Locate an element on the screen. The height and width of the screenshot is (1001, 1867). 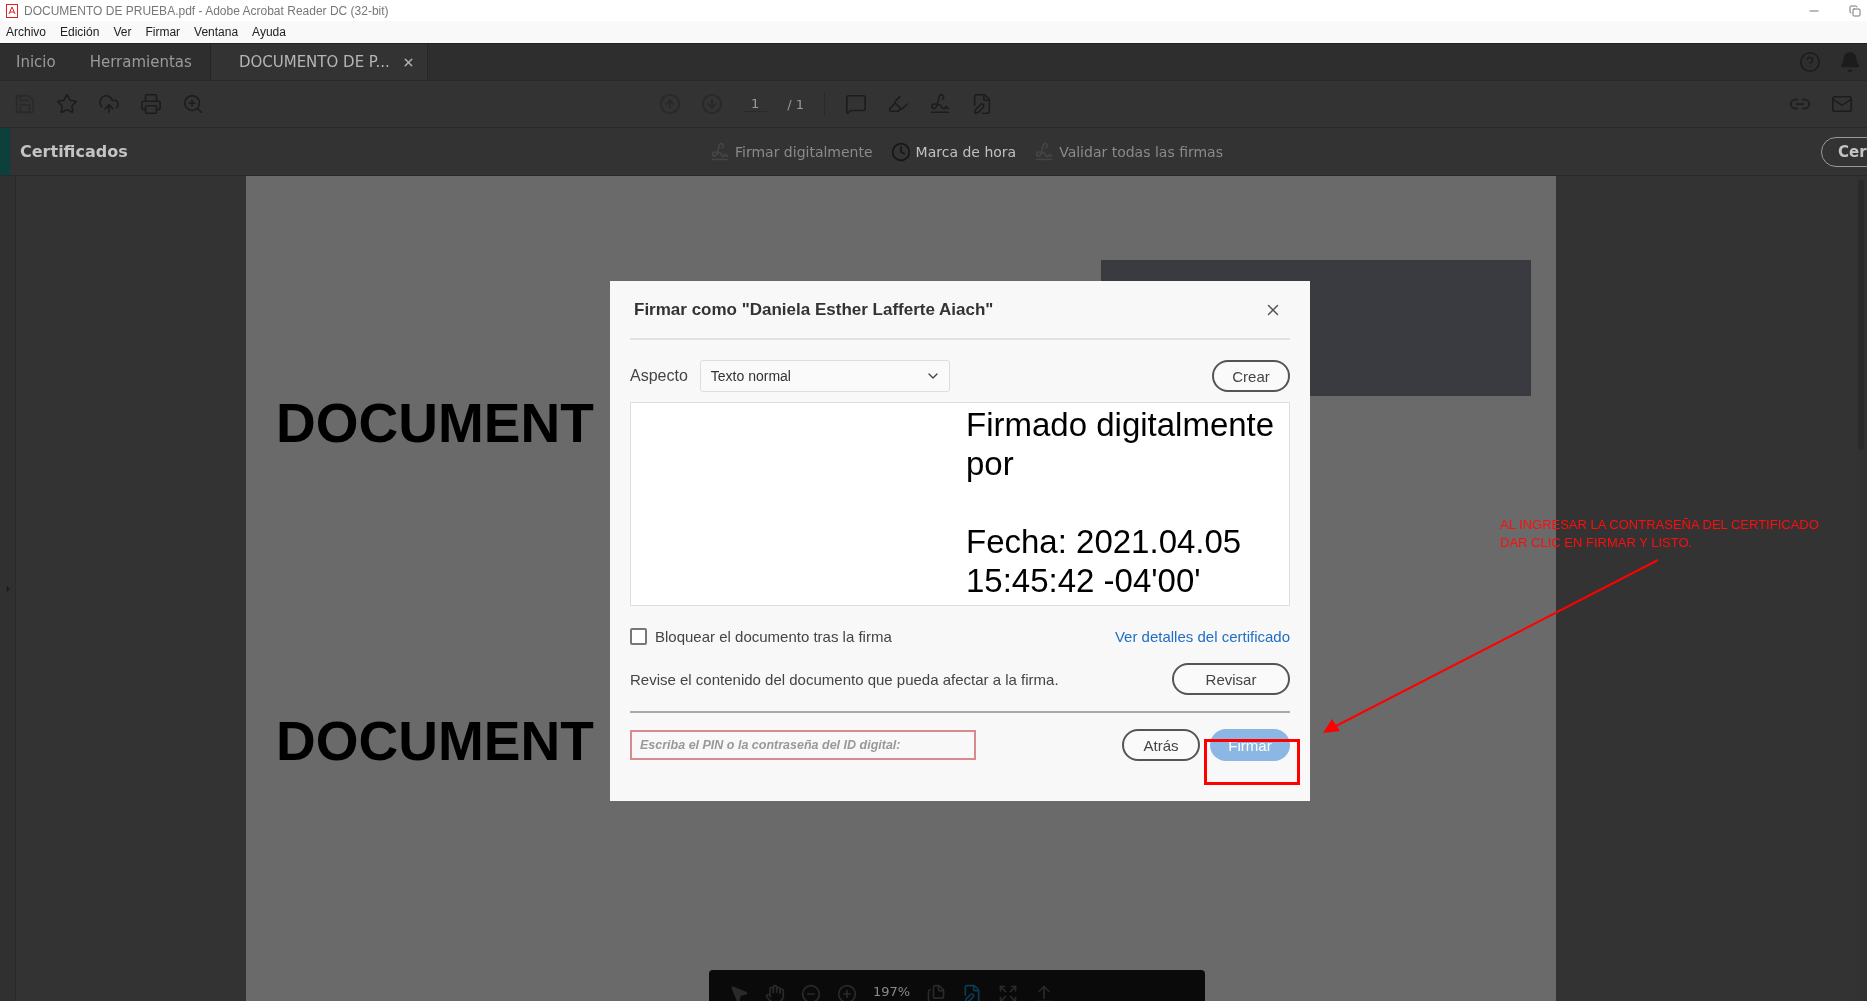
page-field: 1 is located at coordinates (755, 104).